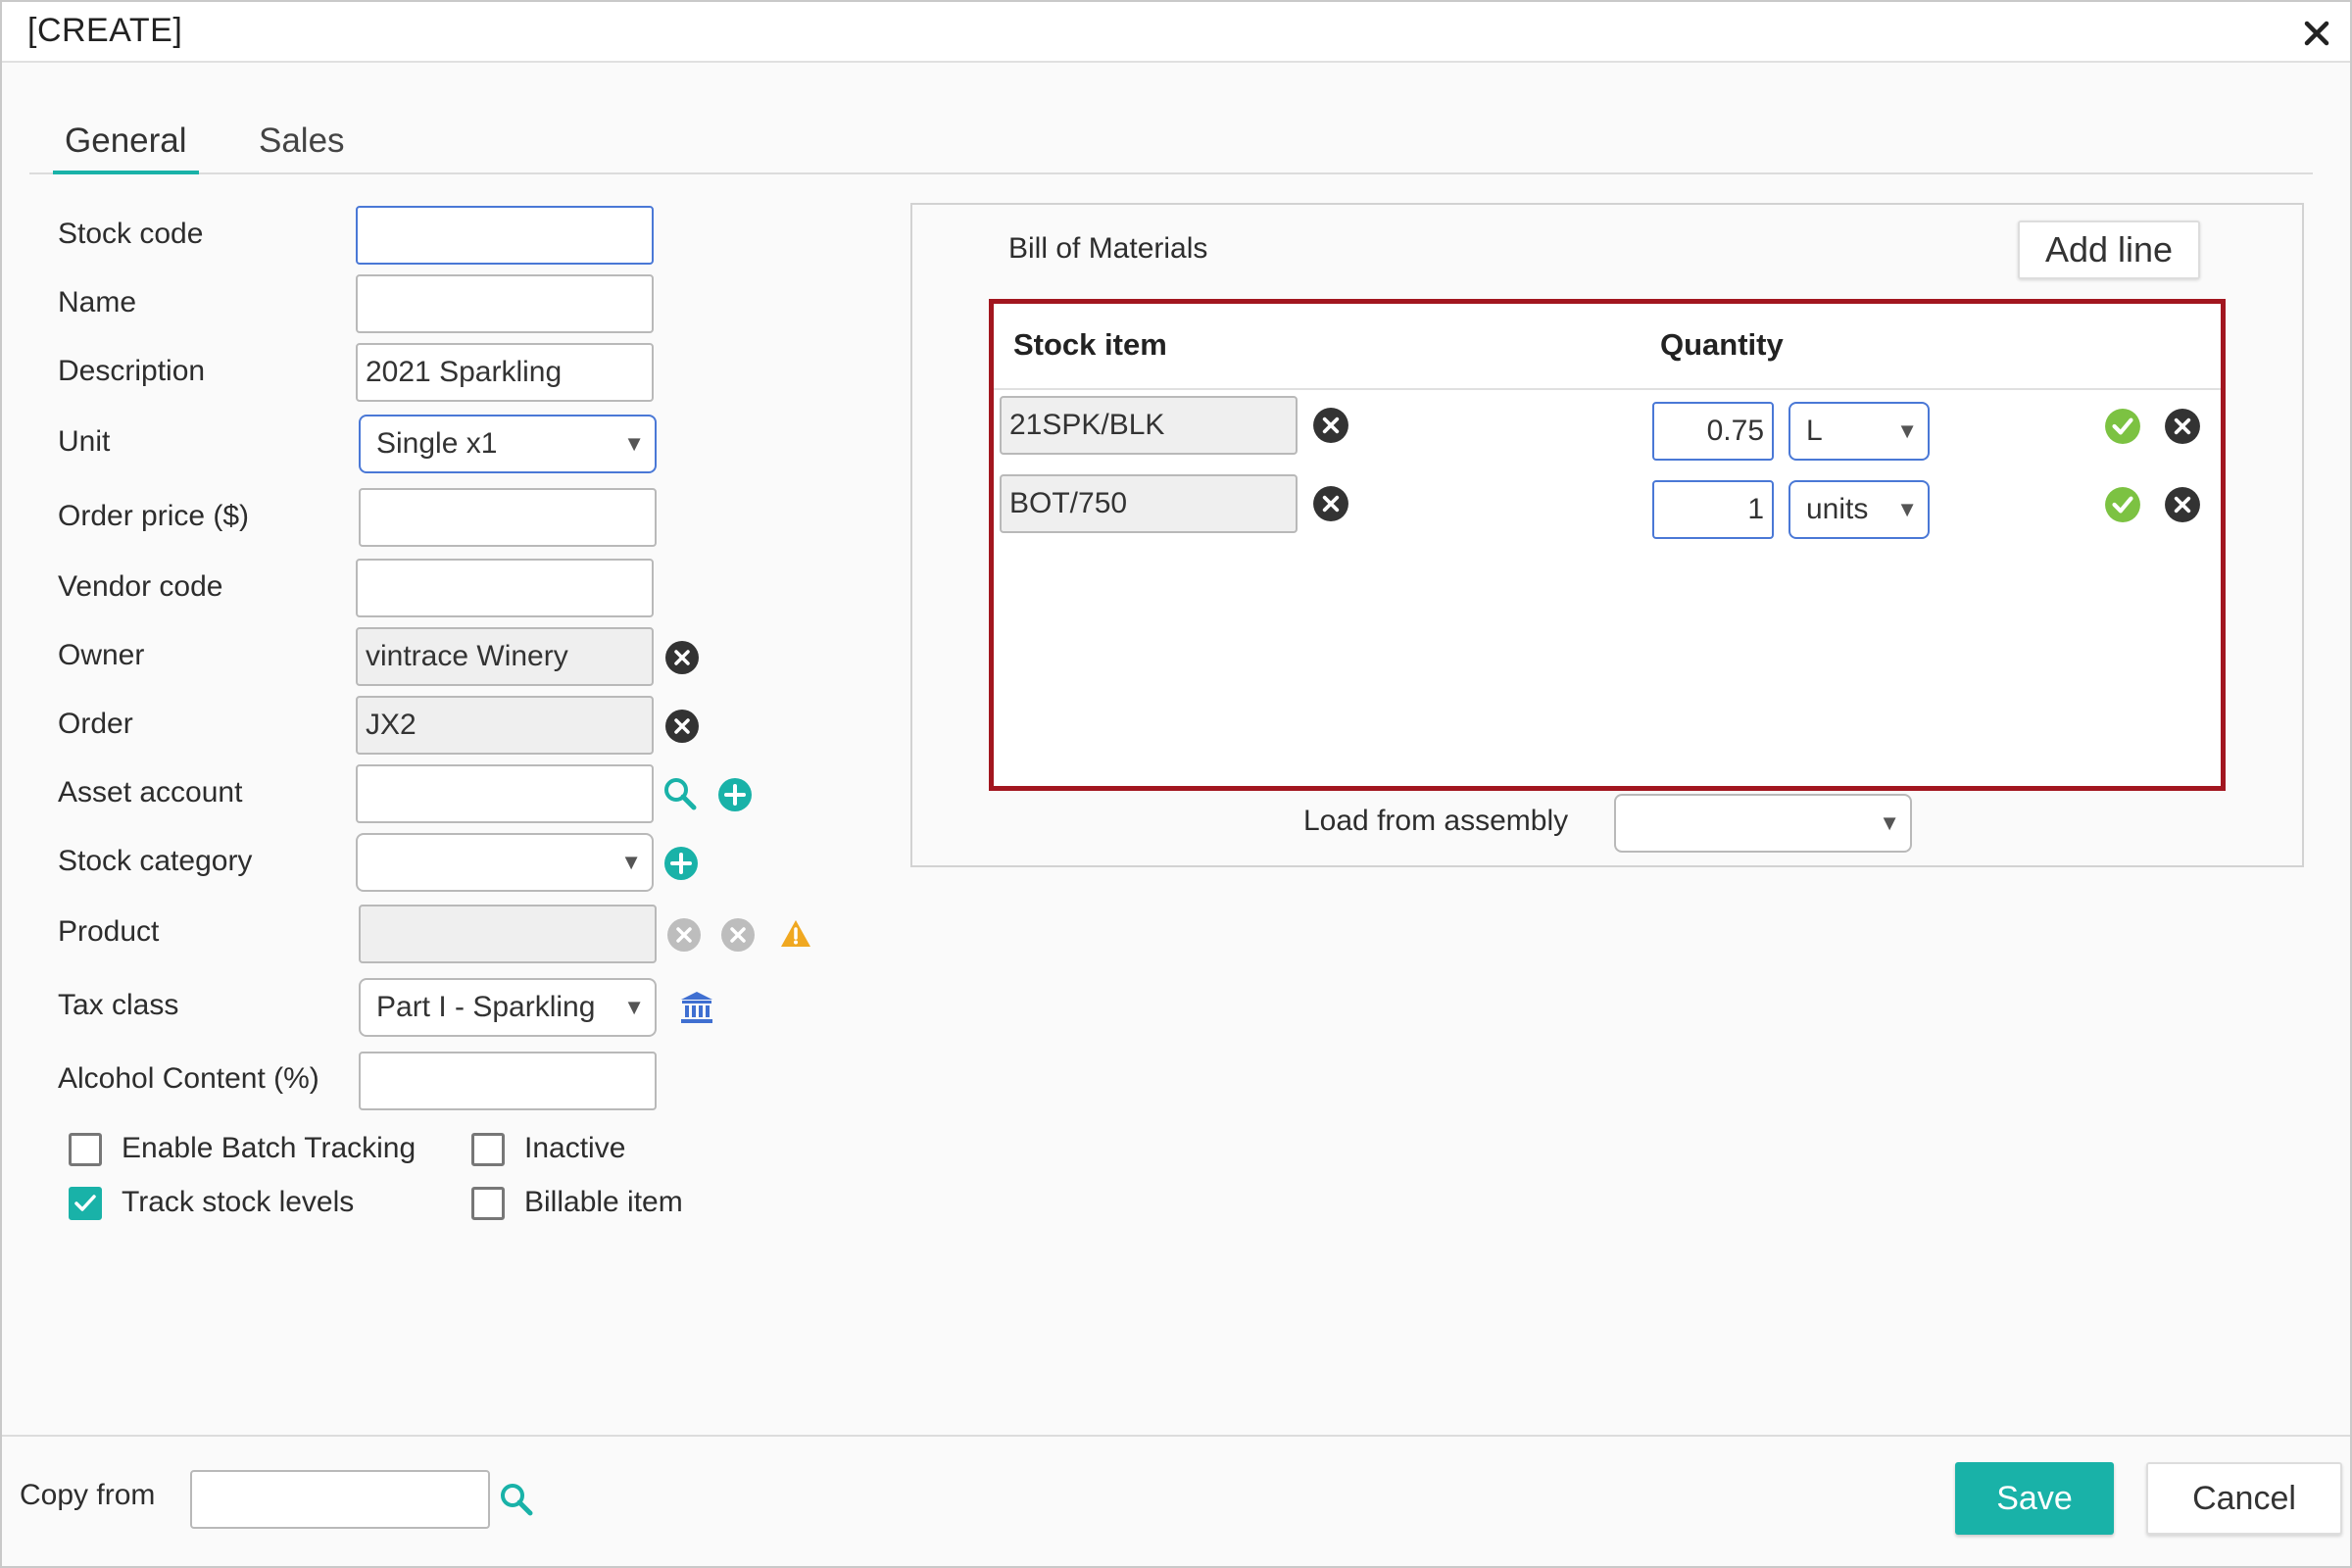  What do you see at coordinates (682, 726) in the screenshot?
I see `clear-order-icon` at bounding box center [682, 726].